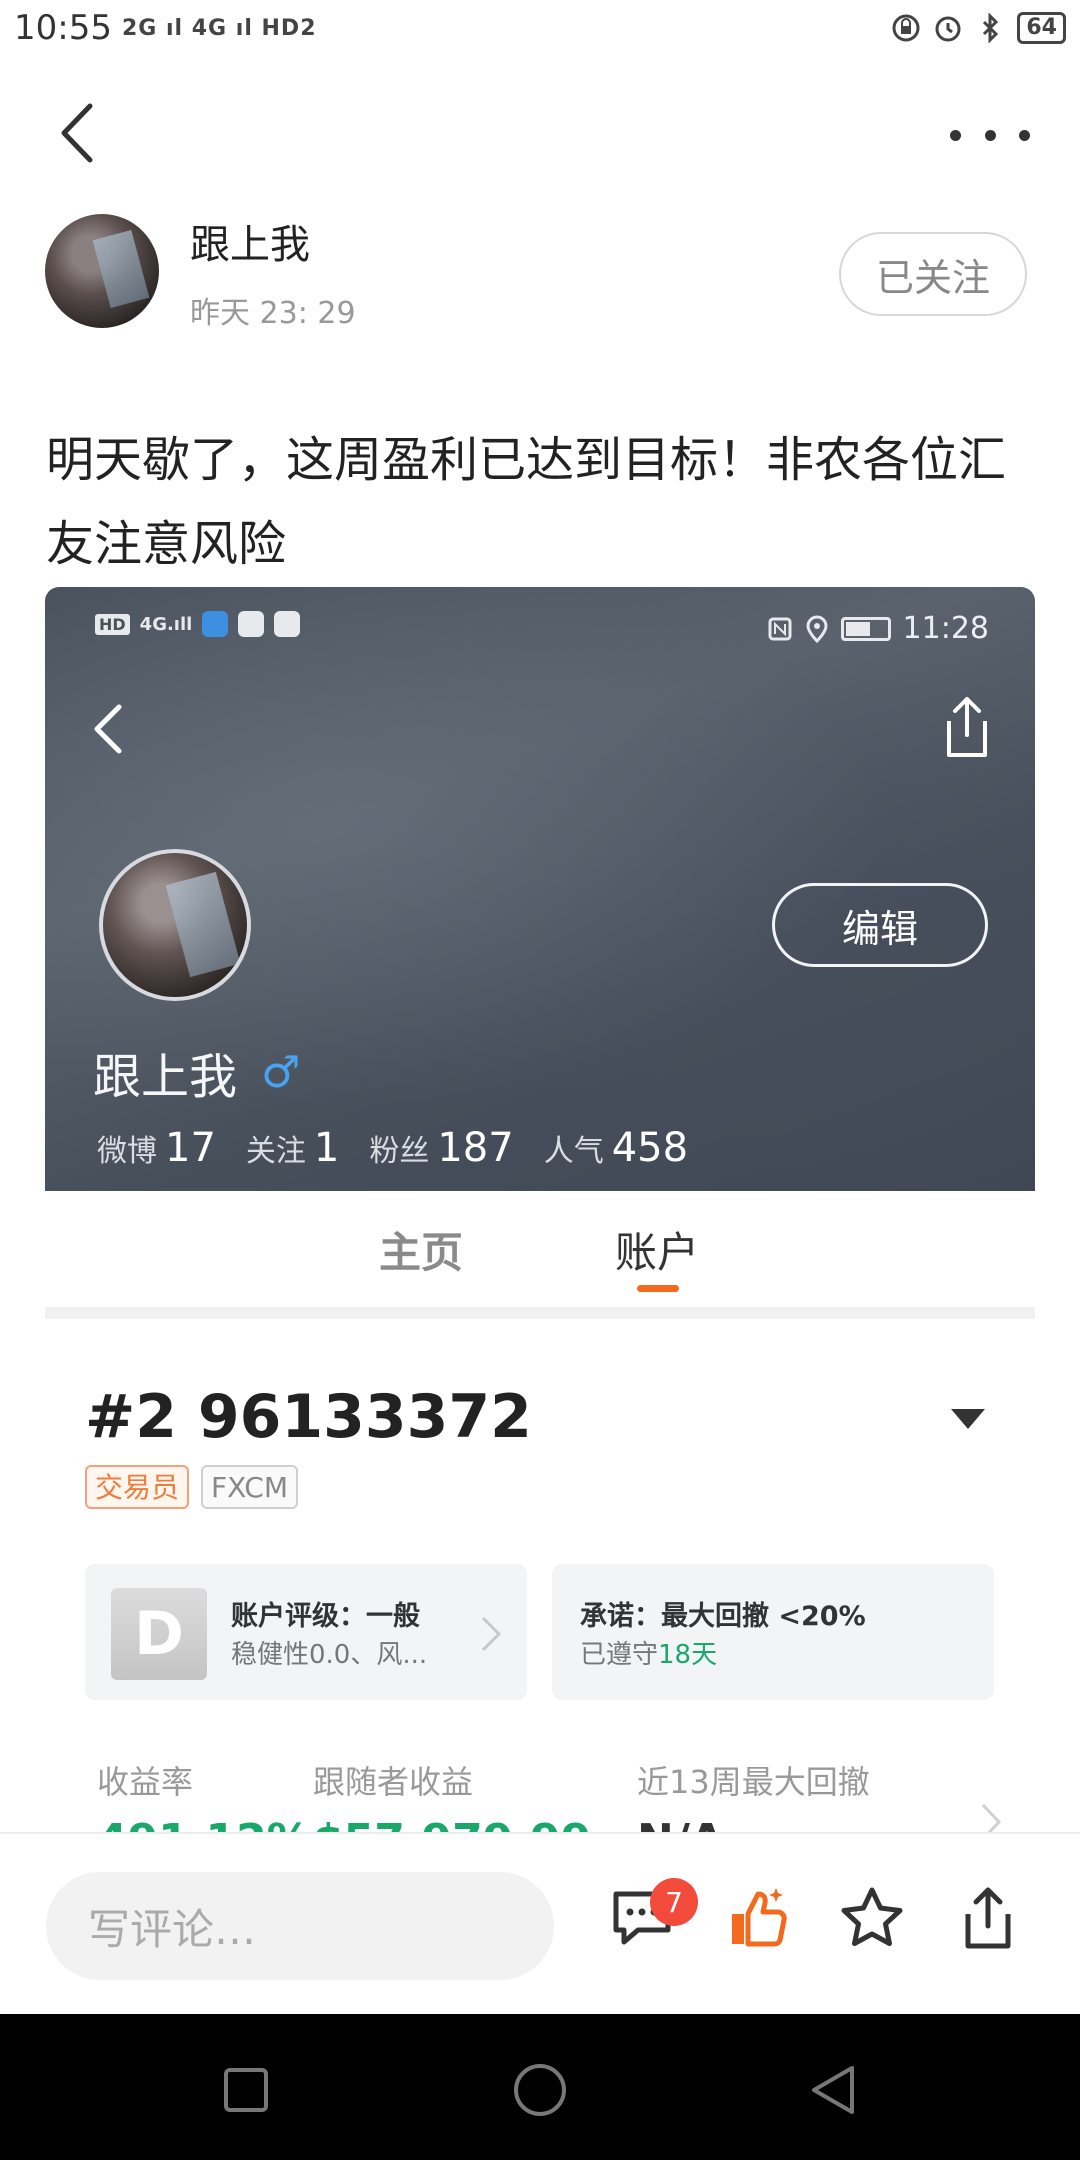 The image size is (1080, 2160). What do you see at coordinates (658, 1288) in the screenshot?
I see `active-tab-indicator` at bounding box center [658, 1288].